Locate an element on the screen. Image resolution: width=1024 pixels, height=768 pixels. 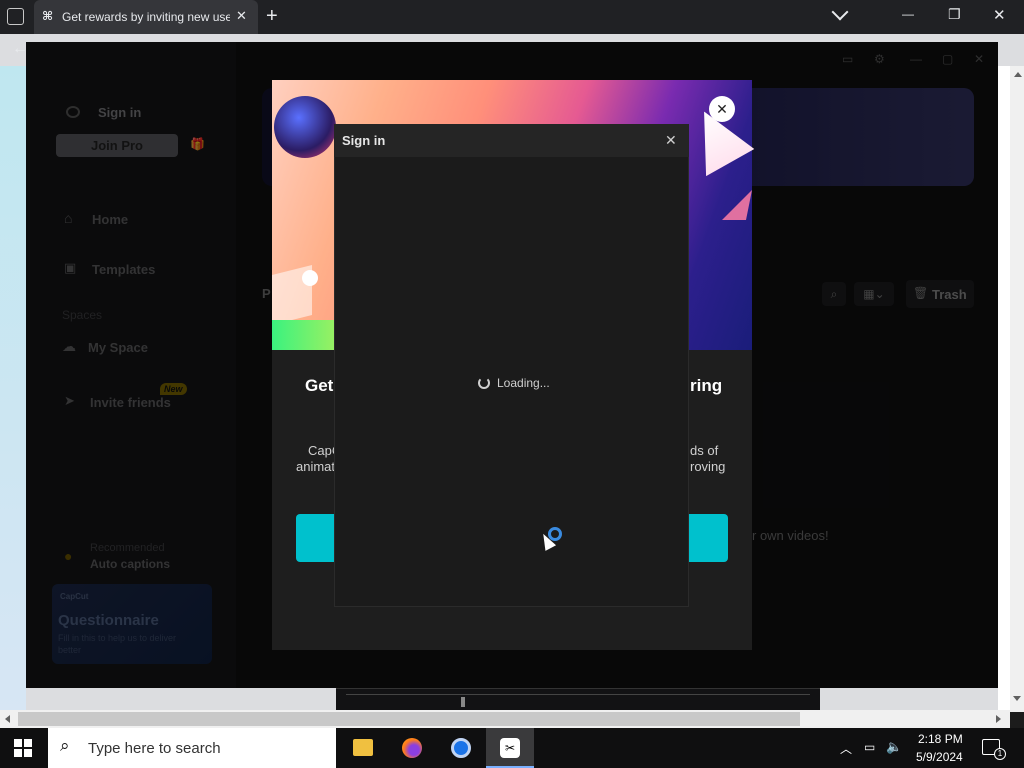
scroll-down-arrow-icon is located at coordinates (1017, 698).